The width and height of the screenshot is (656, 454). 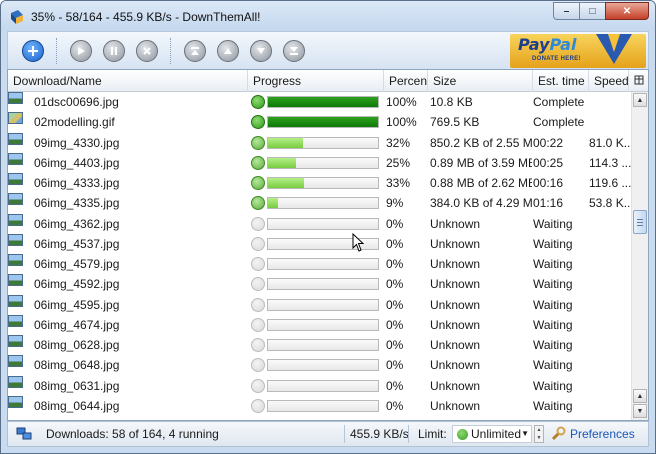 I want to click on download-name: 08img_0628.jpg, so click(x=77, y=345).